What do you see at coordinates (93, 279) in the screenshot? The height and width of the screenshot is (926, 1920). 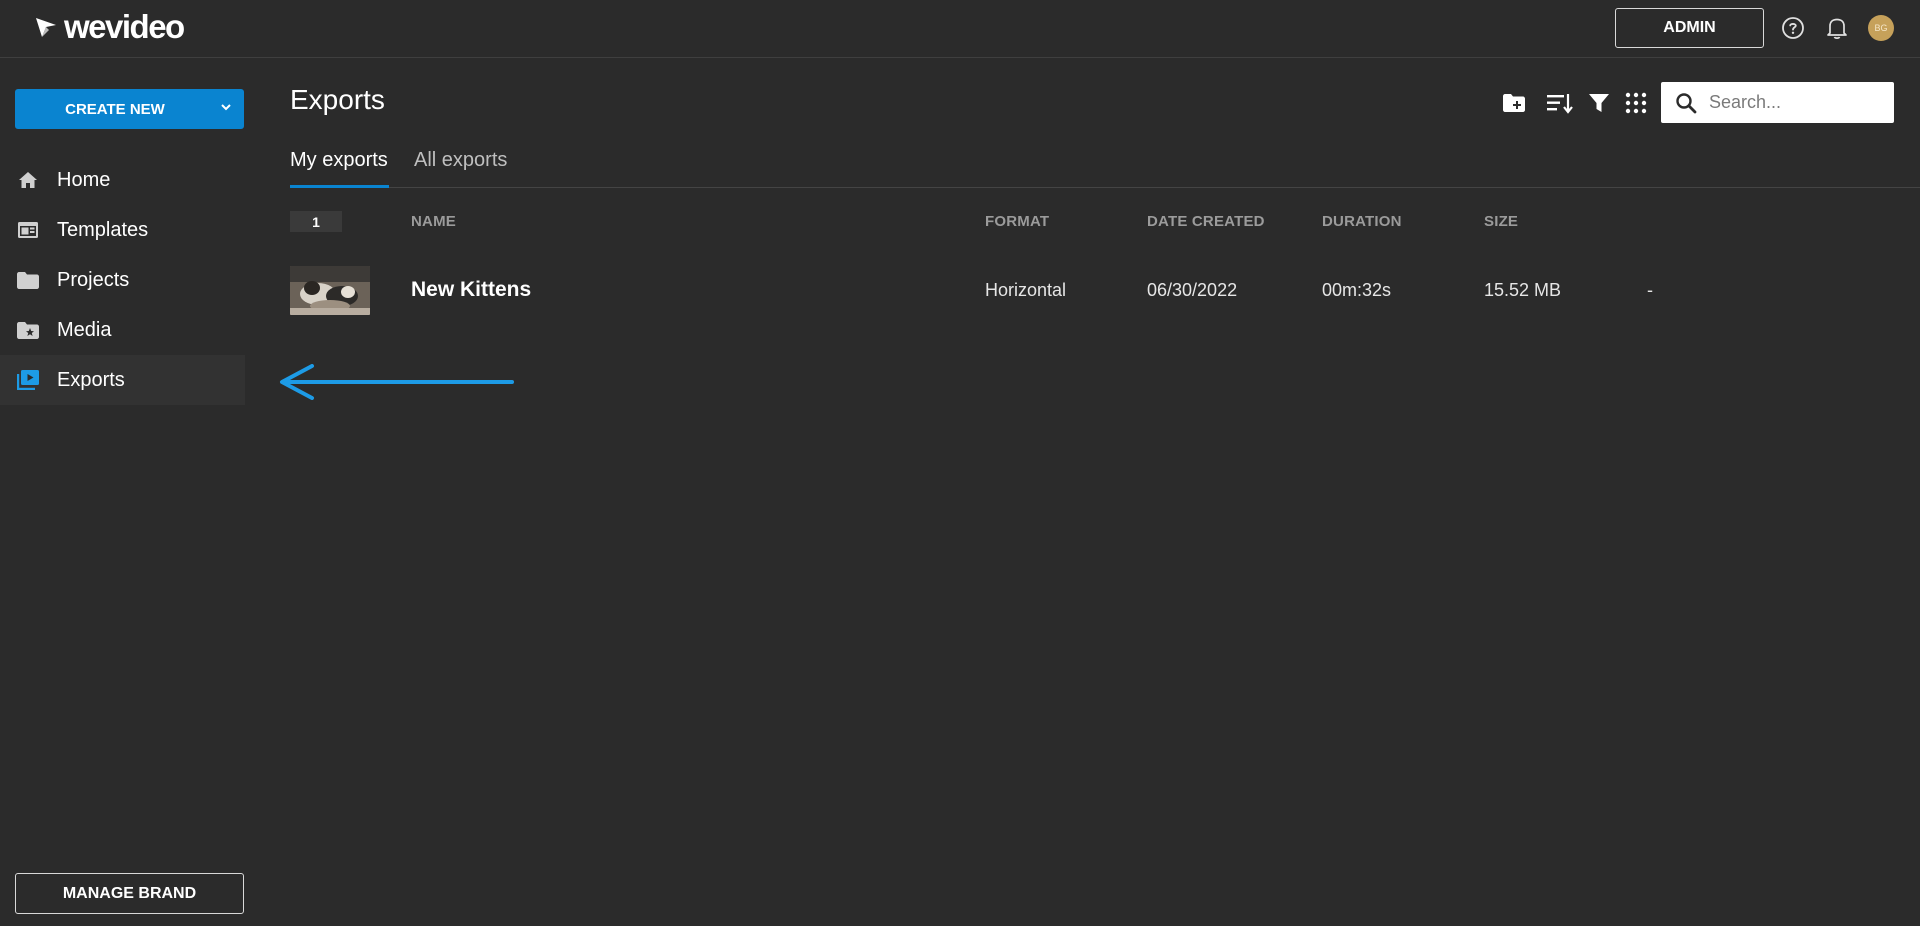 I see `sidebar-item-label: Projects` at bounding box center [93, 279].